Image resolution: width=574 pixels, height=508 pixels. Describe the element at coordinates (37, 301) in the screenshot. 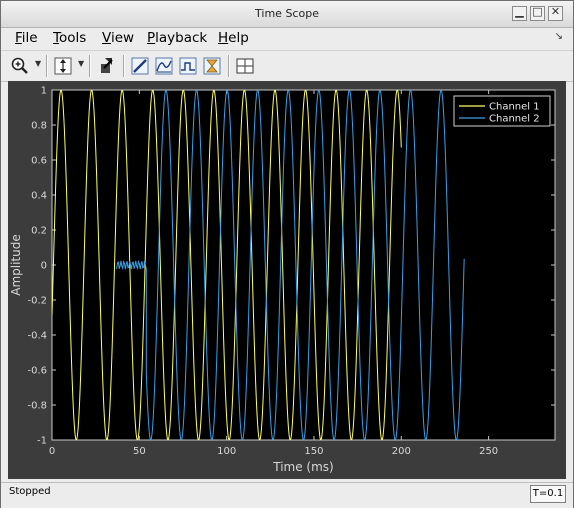

I see `y-tick-label: -0.2` at that location.